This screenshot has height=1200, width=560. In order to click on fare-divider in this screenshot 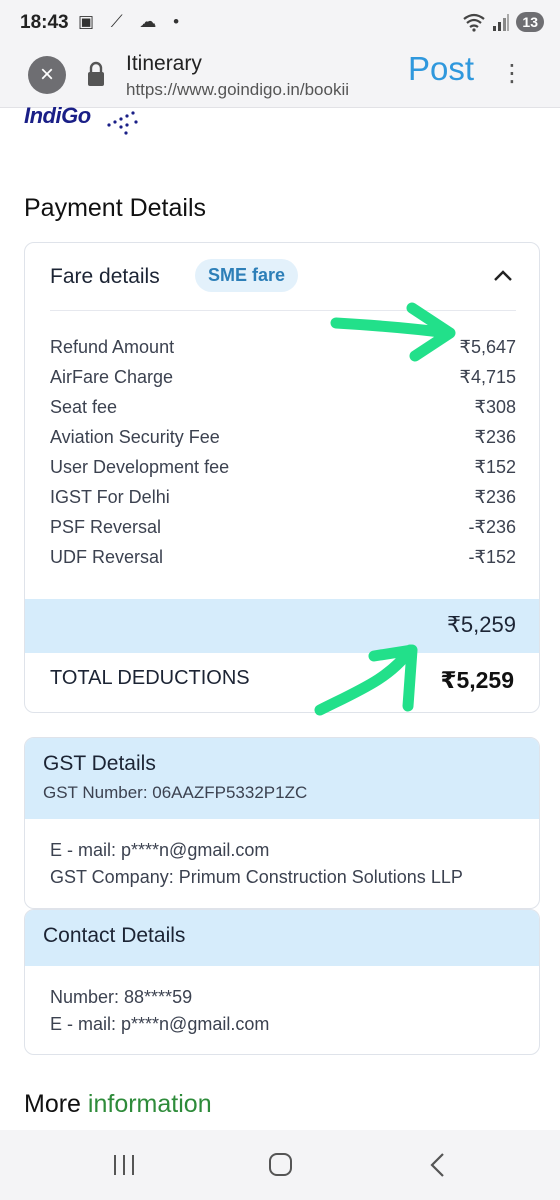, I will do `click(283, 310)`.